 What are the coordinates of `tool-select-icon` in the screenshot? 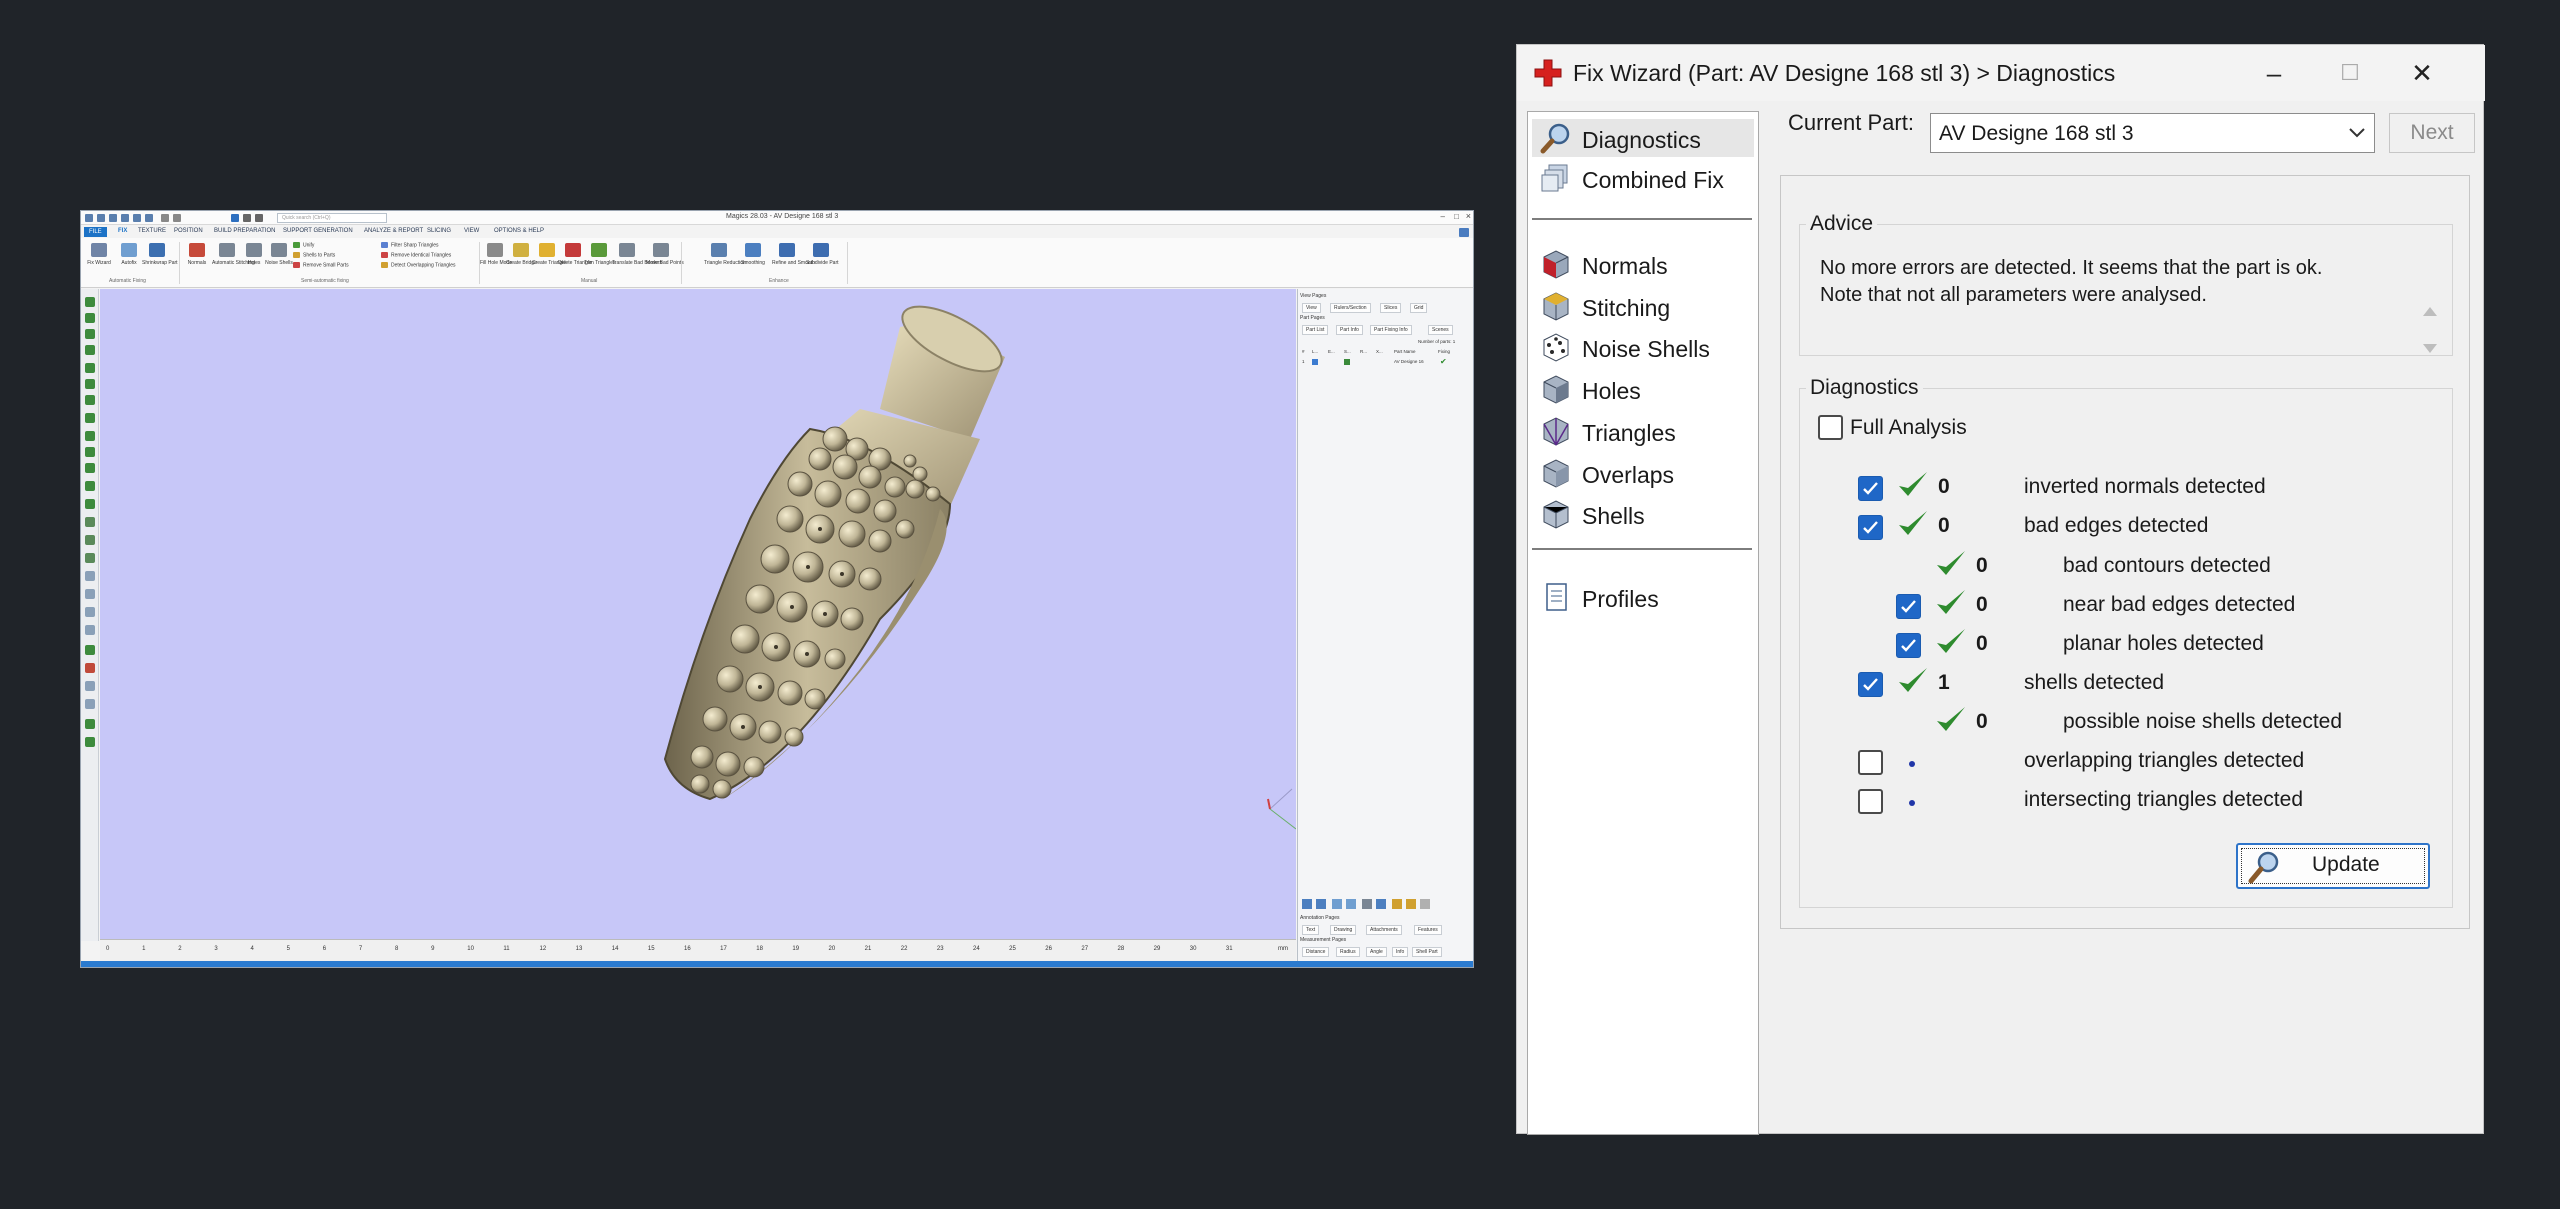 It's located at (90, 302).